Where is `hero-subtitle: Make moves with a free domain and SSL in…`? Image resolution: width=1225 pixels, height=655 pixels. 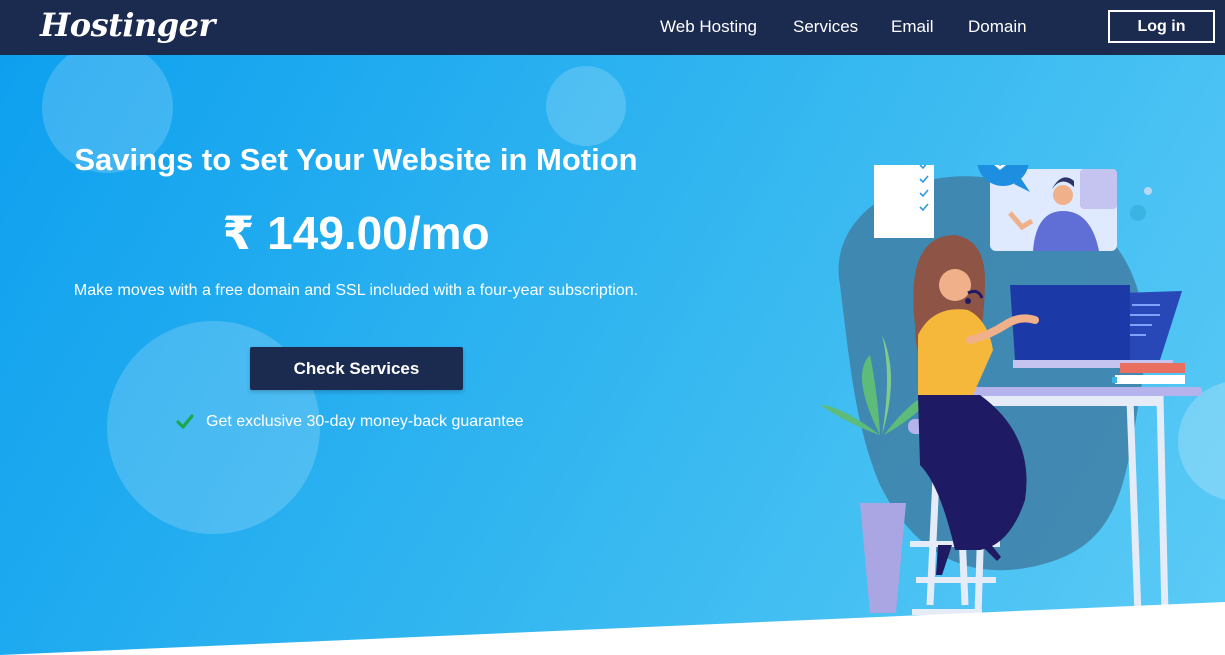 hero-subtitle: Make moves with a free domain and SSL in… is located at coordinates (356, 290).